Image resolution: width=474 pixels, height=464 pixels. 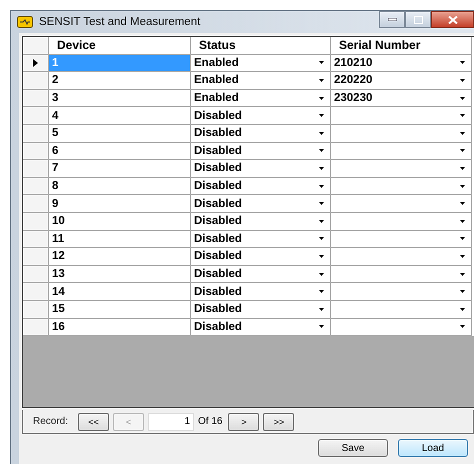 I want to click on app-icon, so click(x=25, y=22).